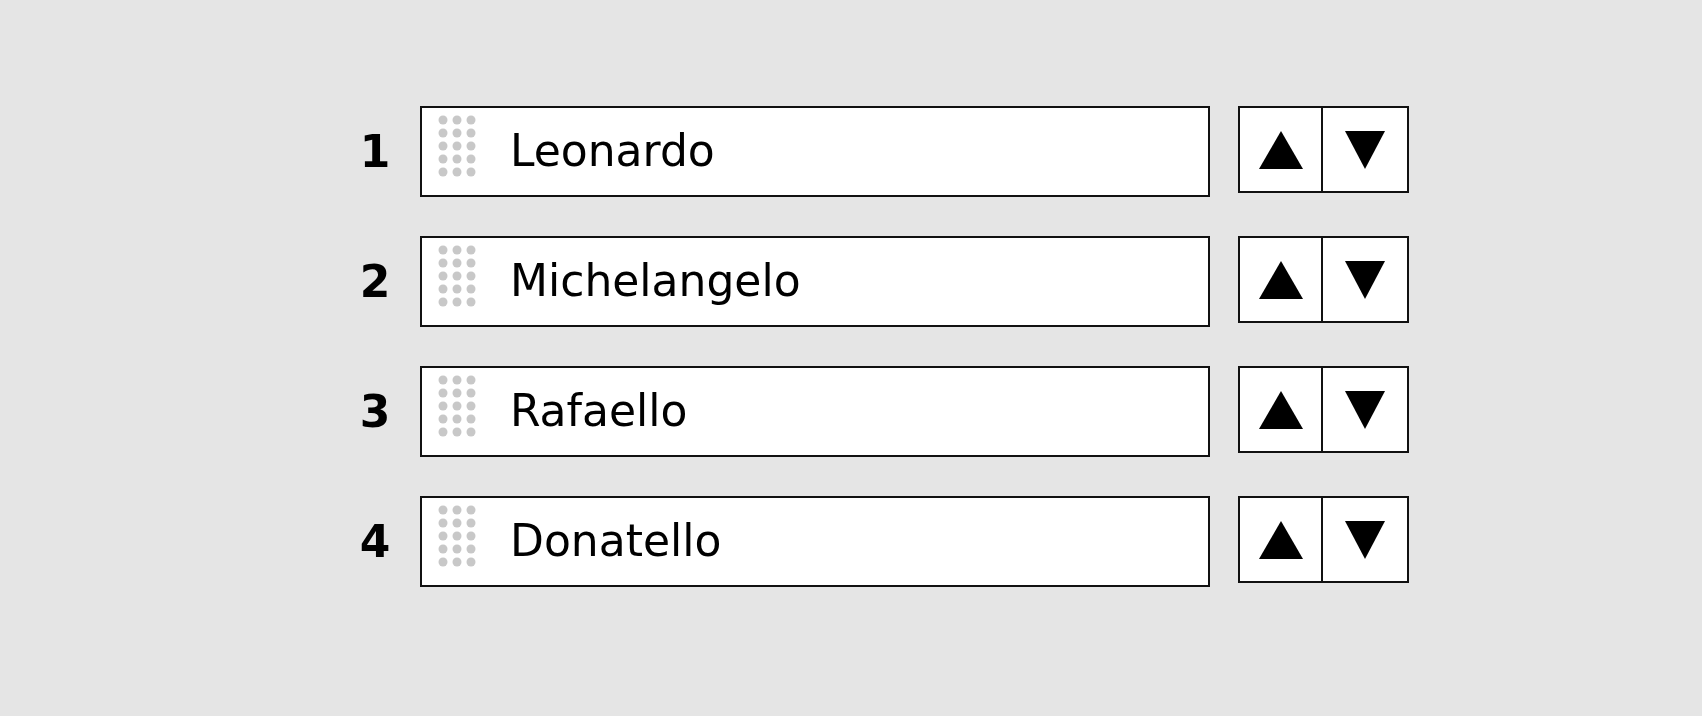  I want to click on item-name: Donatello, so click(616, 540).